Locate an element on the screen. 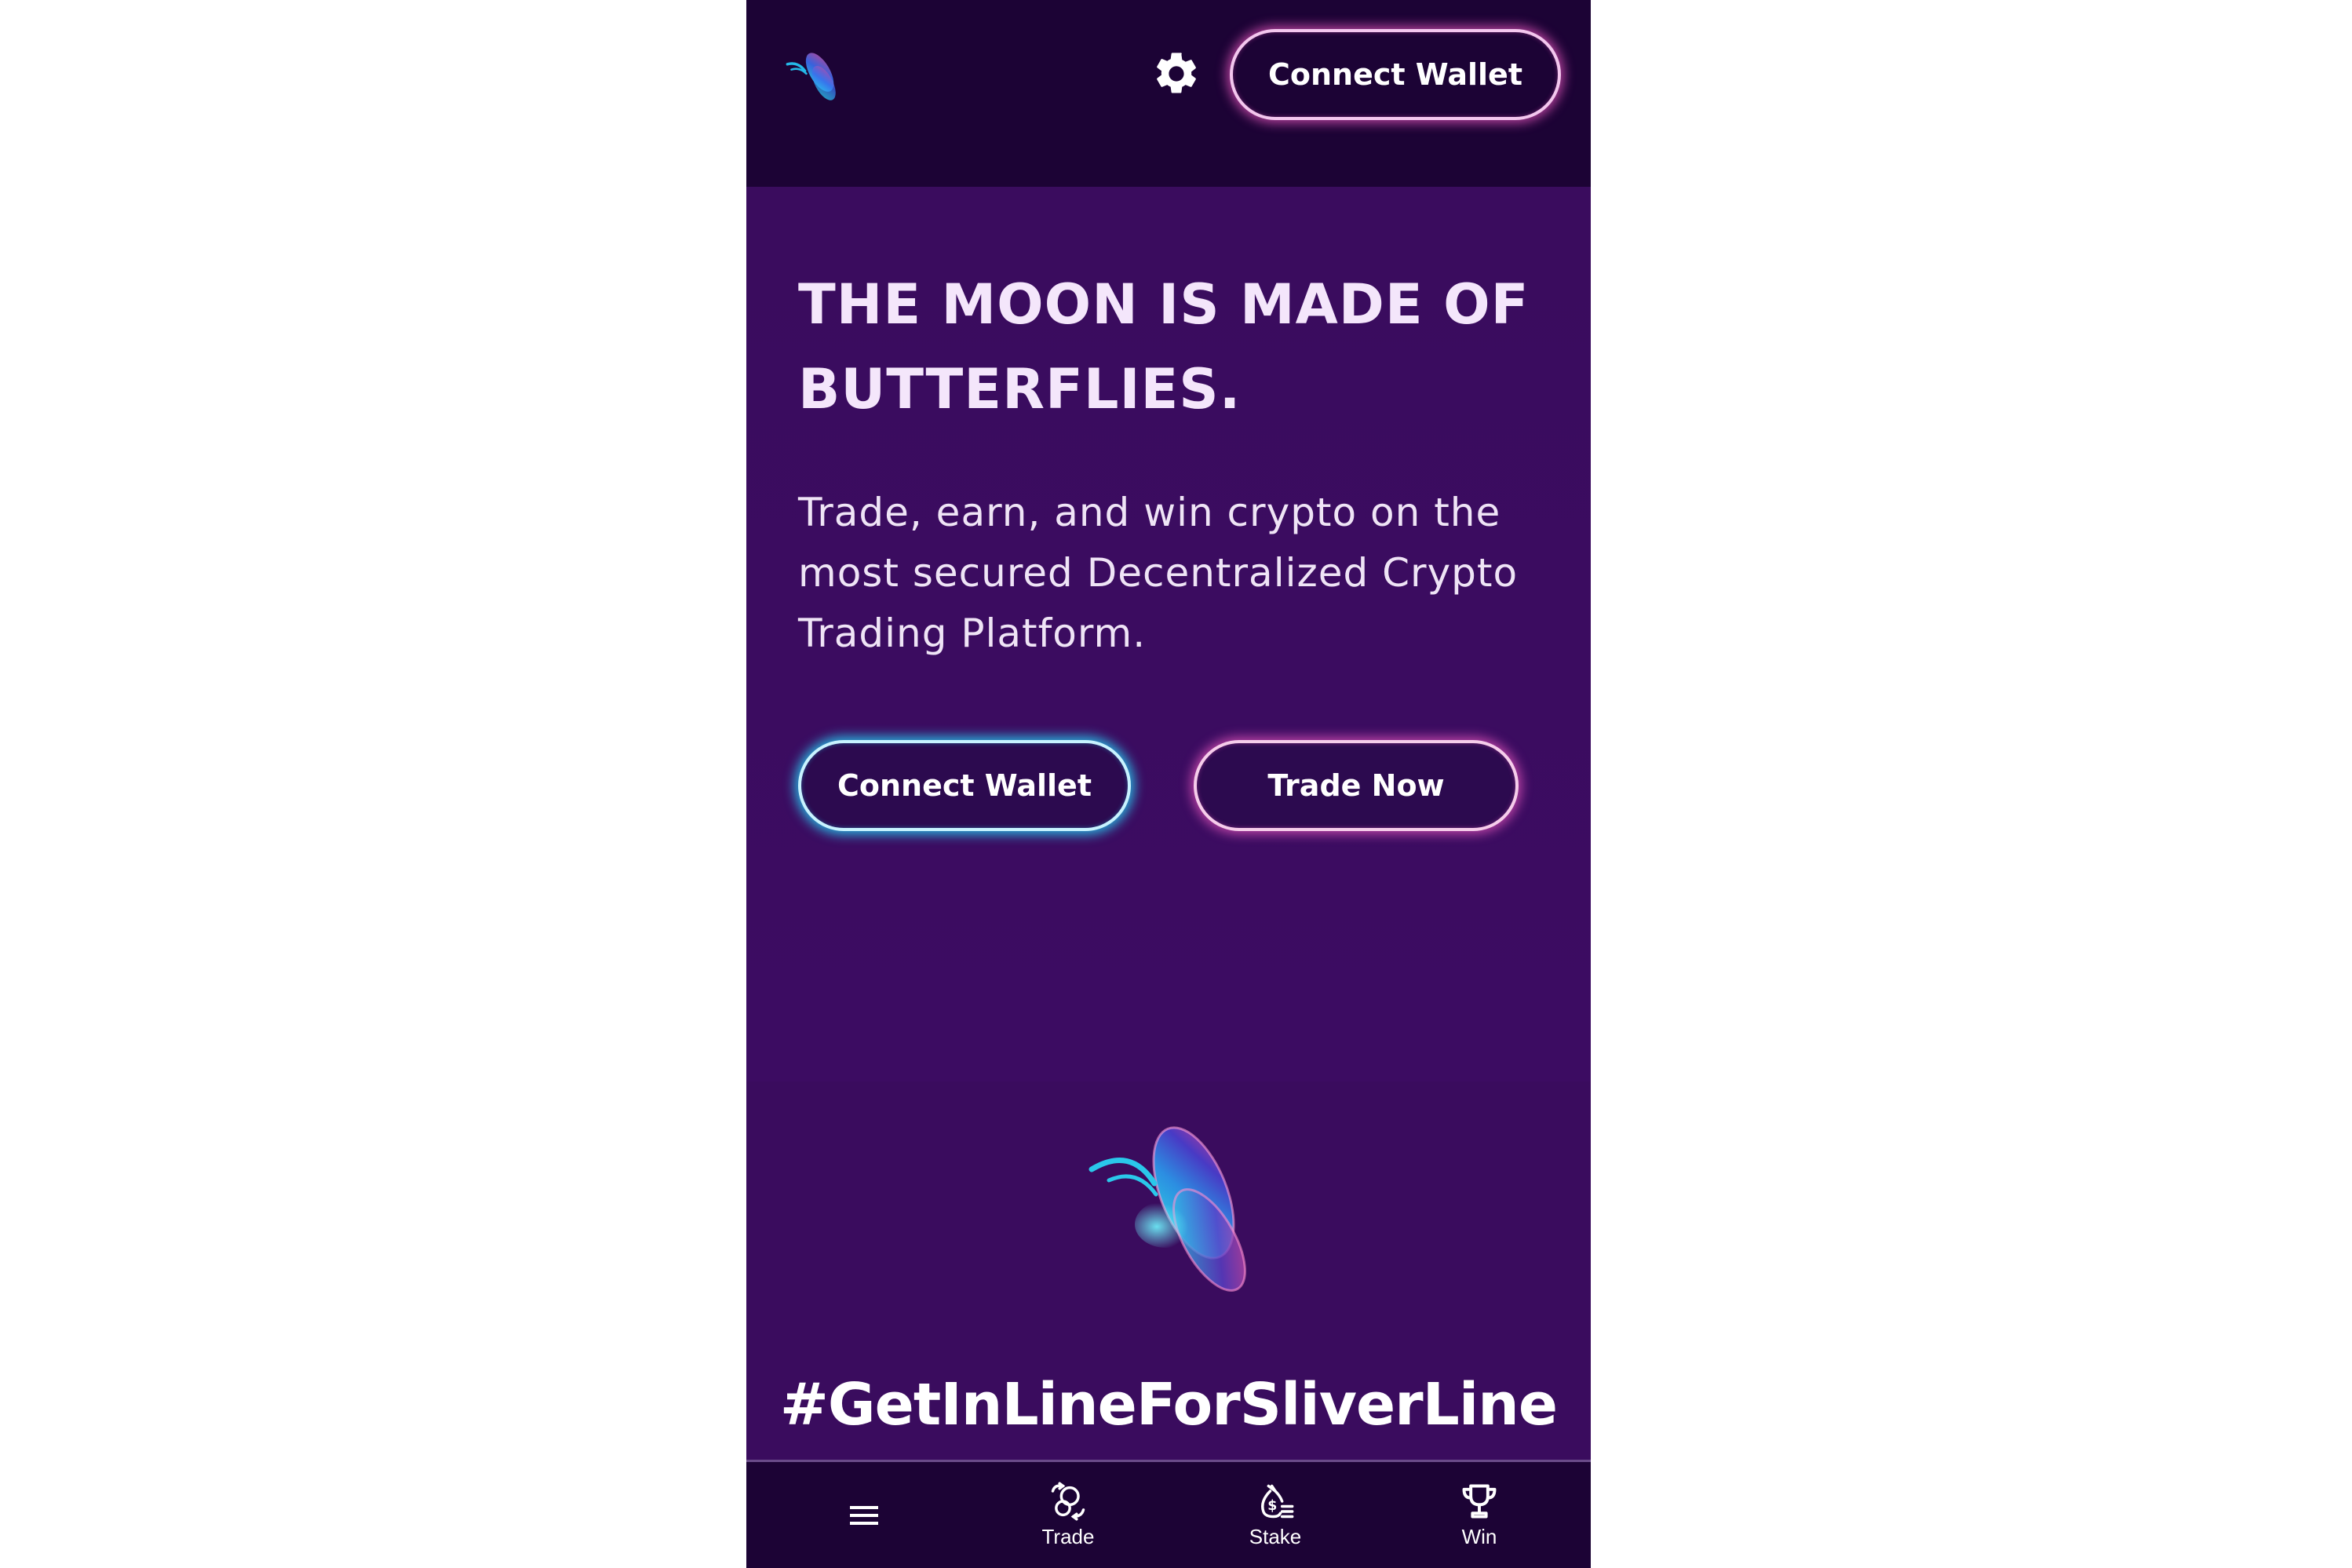 This screenshot has width=2352, height=1568. nav-trade: Trade is located at coordinates (1068, 1515).